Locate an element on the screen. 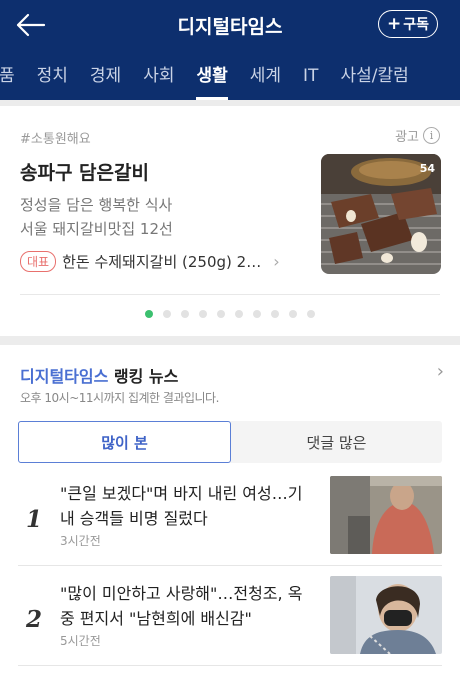 Image resolution: width=460 pixels, height=674 pixels. news-headline: 내 승객들 비명 질렀다 is located at coordinates (134, 518).